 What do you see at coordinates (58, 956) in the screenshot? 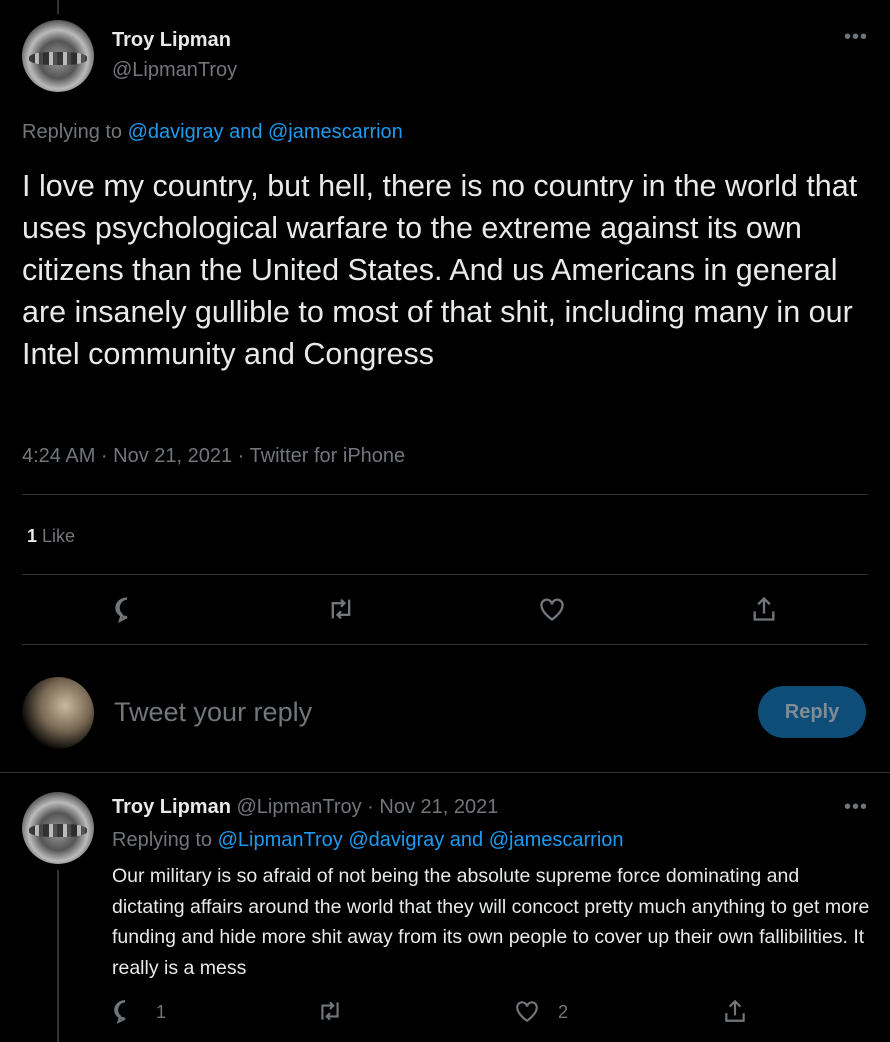
I see `thread-line` at bounding box center [58, 956].